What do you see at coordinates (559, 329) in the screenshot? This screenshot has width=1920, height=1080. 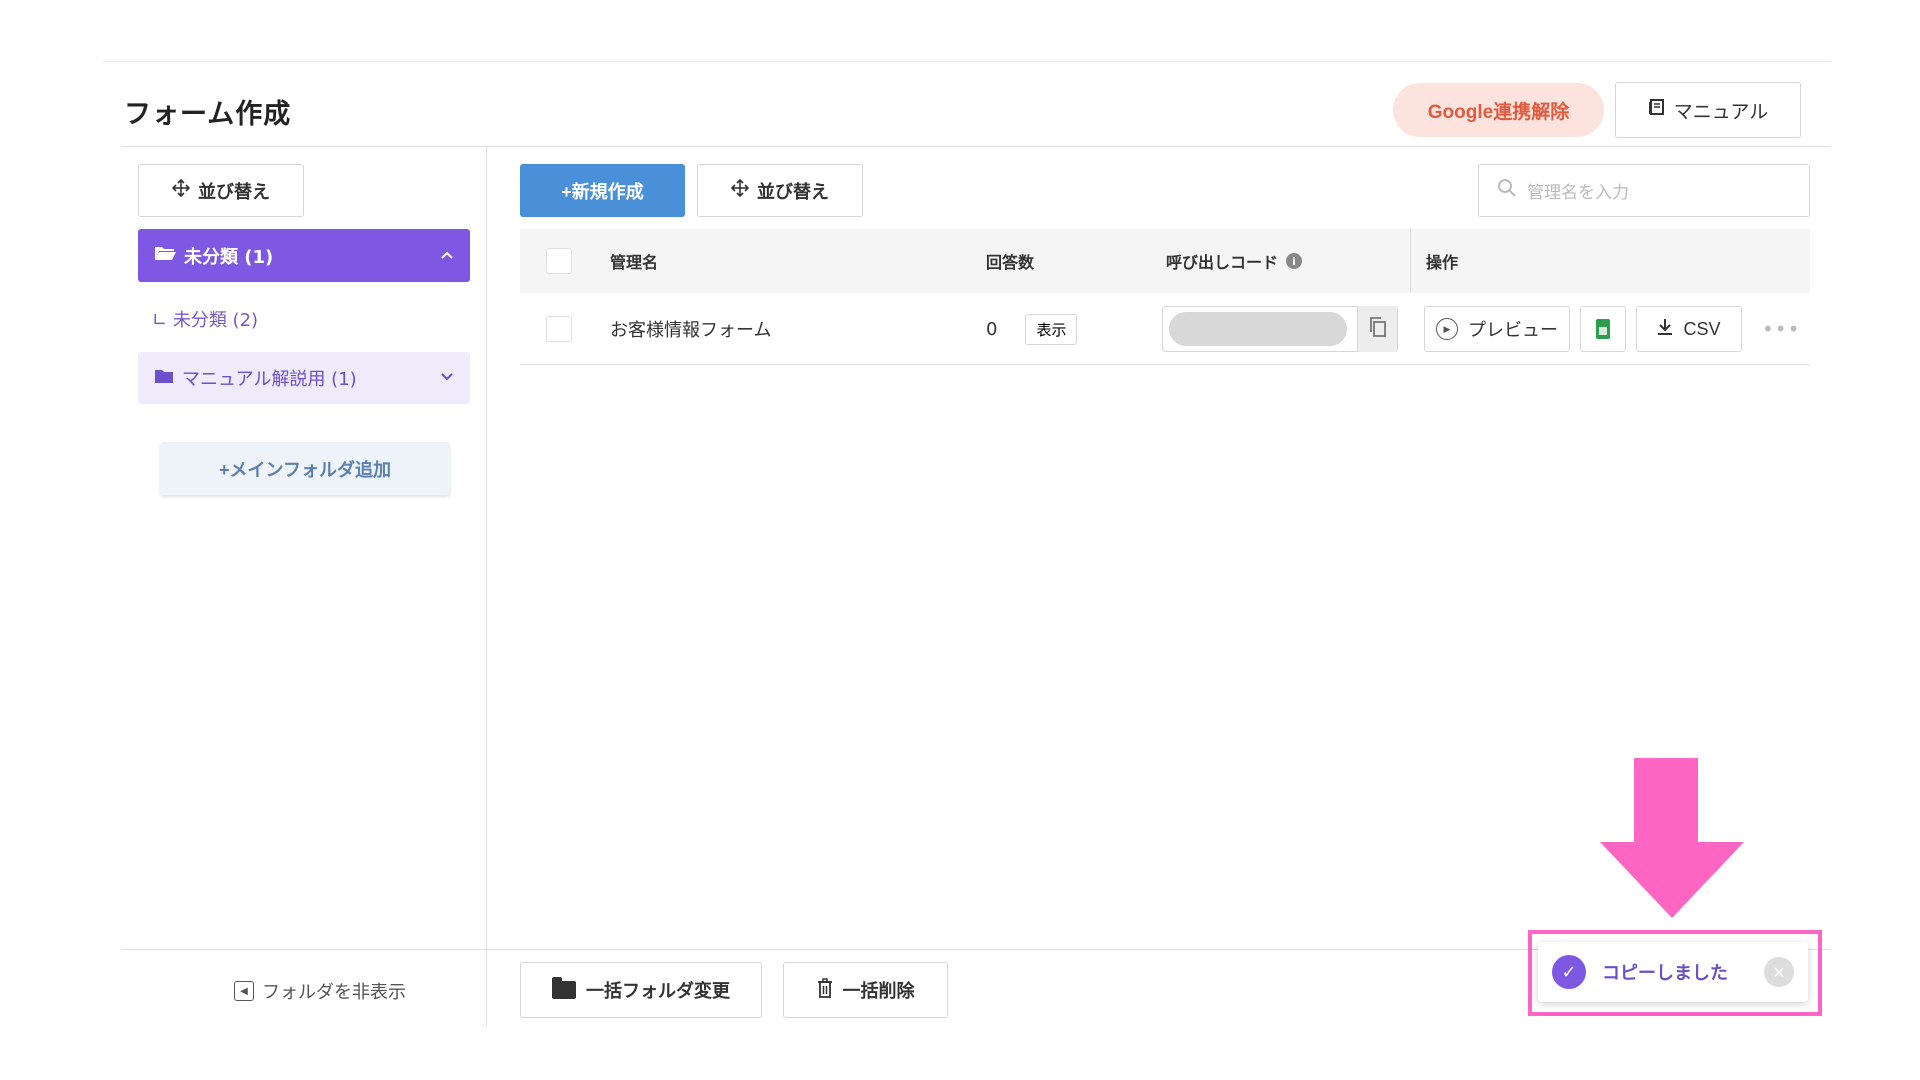 I see `row-checkbox` at bounding box center [559, 329].